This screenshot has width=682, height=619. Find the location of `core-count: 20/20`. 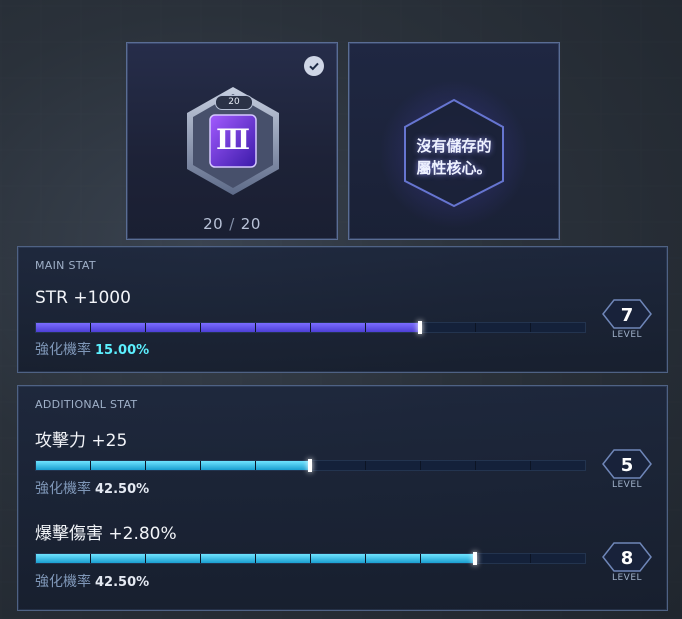

core-count: 20/20 is located at coordinates (232, 224).